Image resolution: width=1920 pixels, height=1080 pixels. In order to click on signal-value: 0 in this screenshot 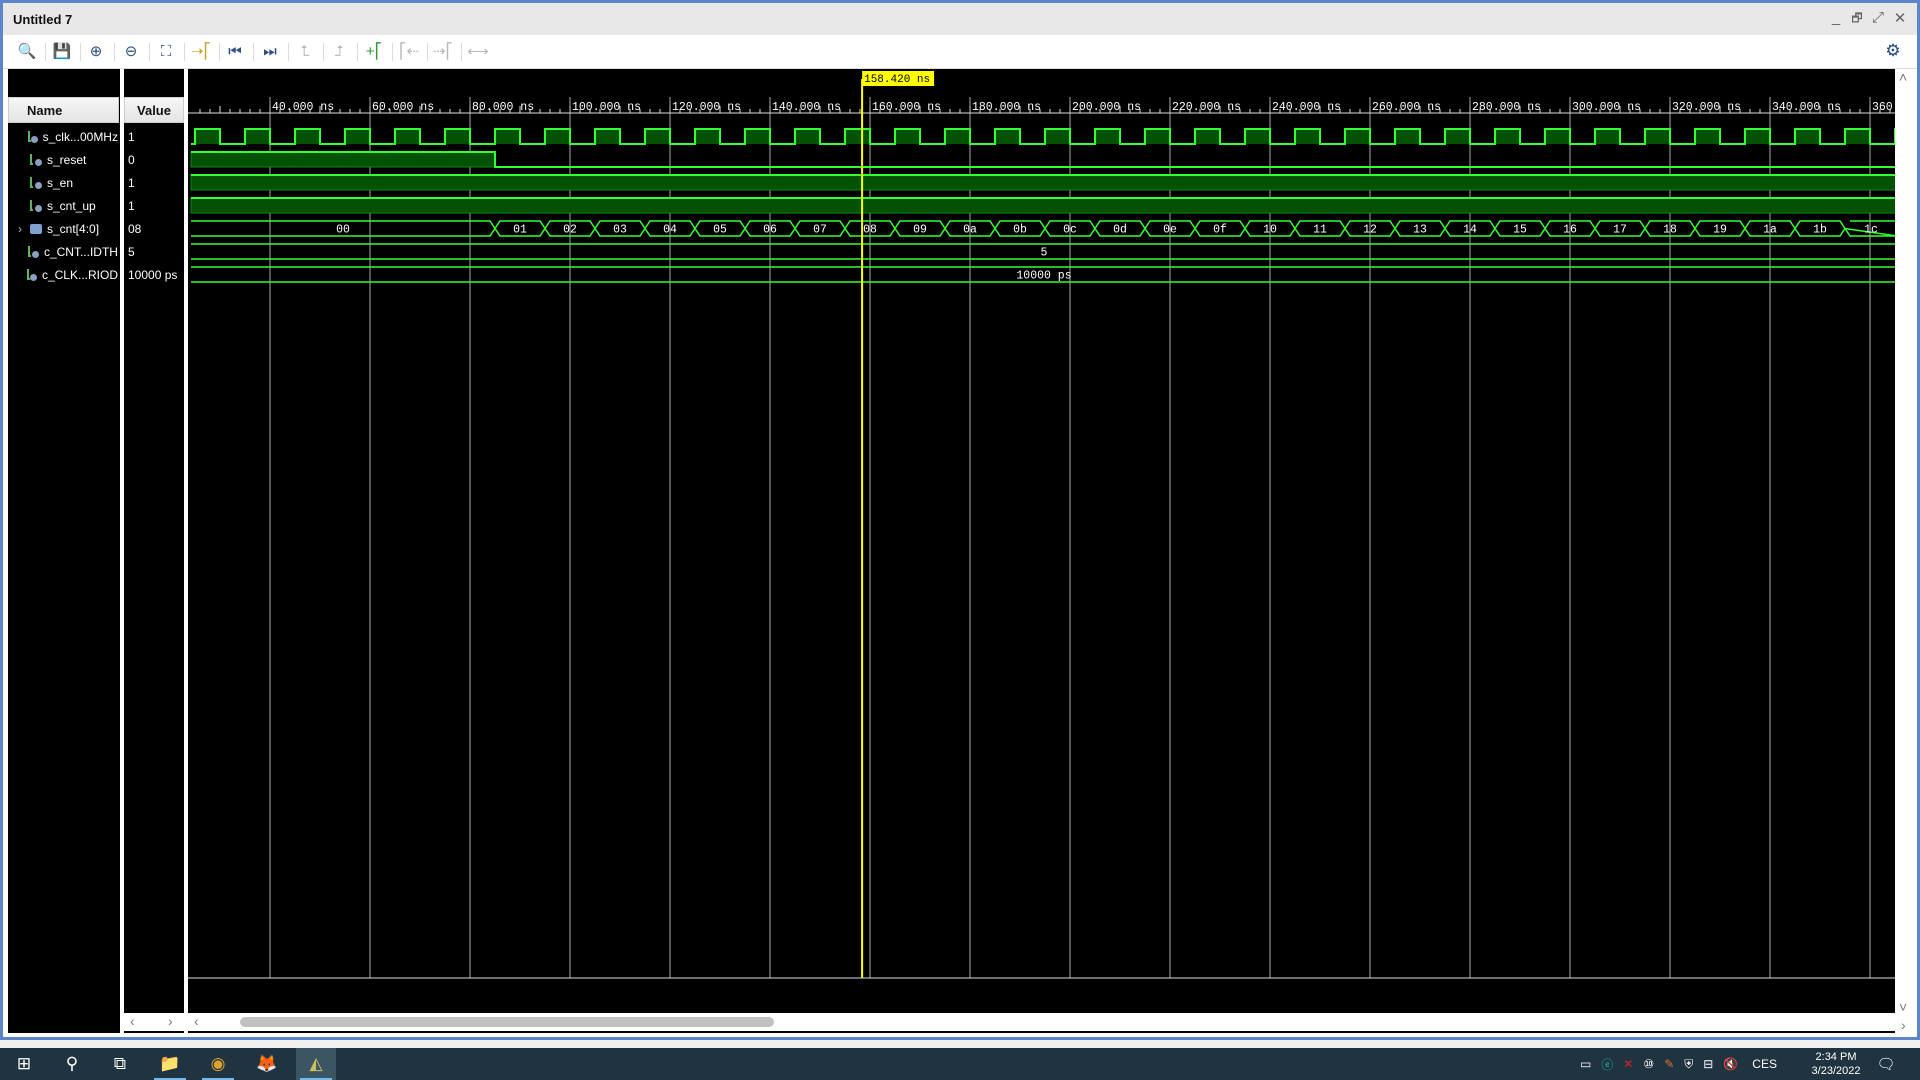, I will do `click(131, 160)`.